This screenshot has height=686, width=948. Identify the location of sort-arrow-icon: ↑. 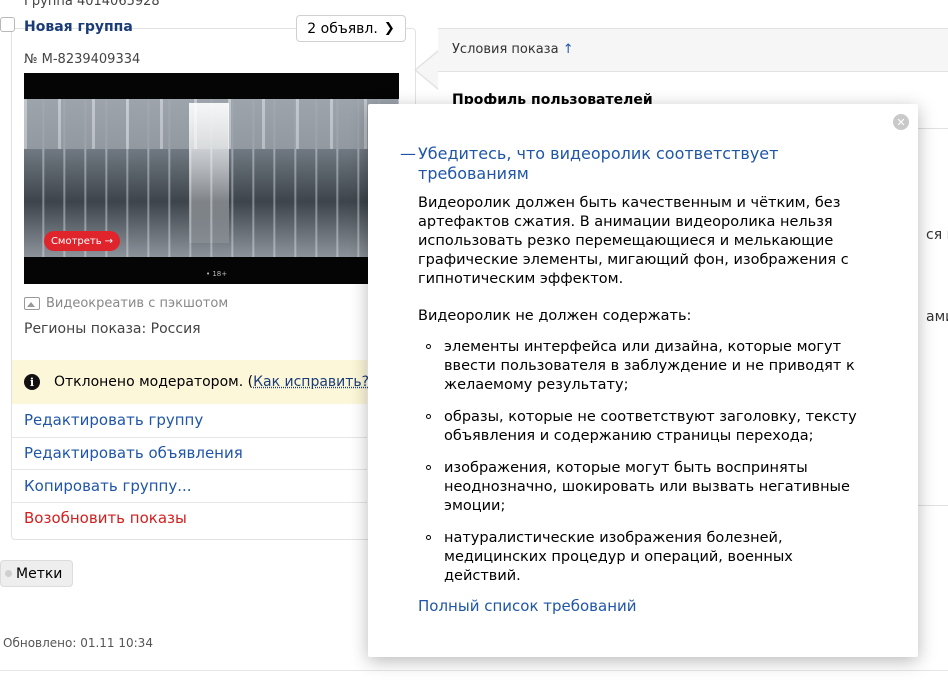
(568, 49).